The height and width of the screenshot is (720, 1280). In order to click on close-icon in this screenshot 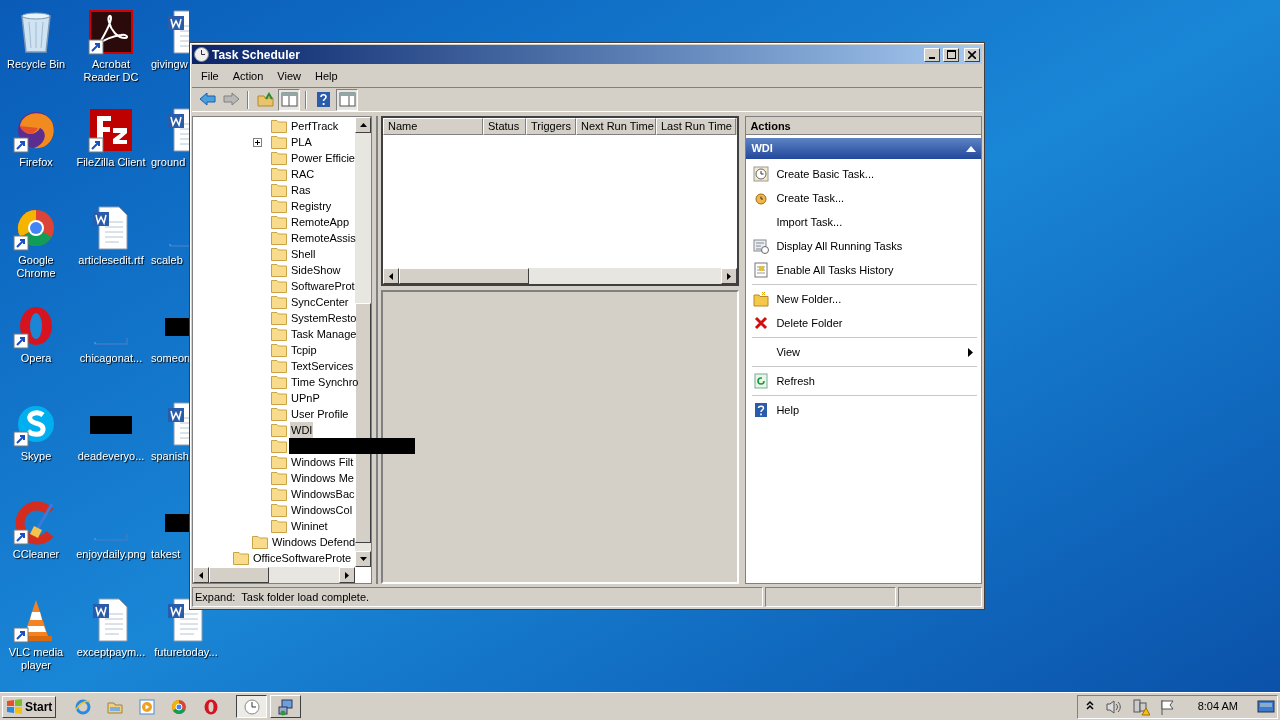, I will do `click(972, 54)`.